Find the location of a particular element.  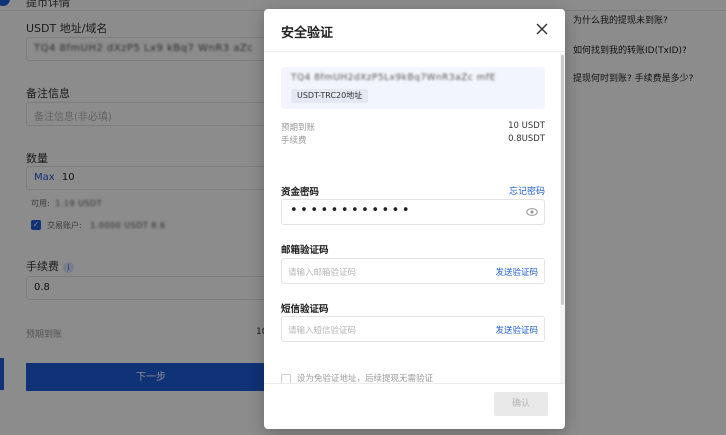

modal-fee-label: 手续费 is located at coordinates (294, 141).